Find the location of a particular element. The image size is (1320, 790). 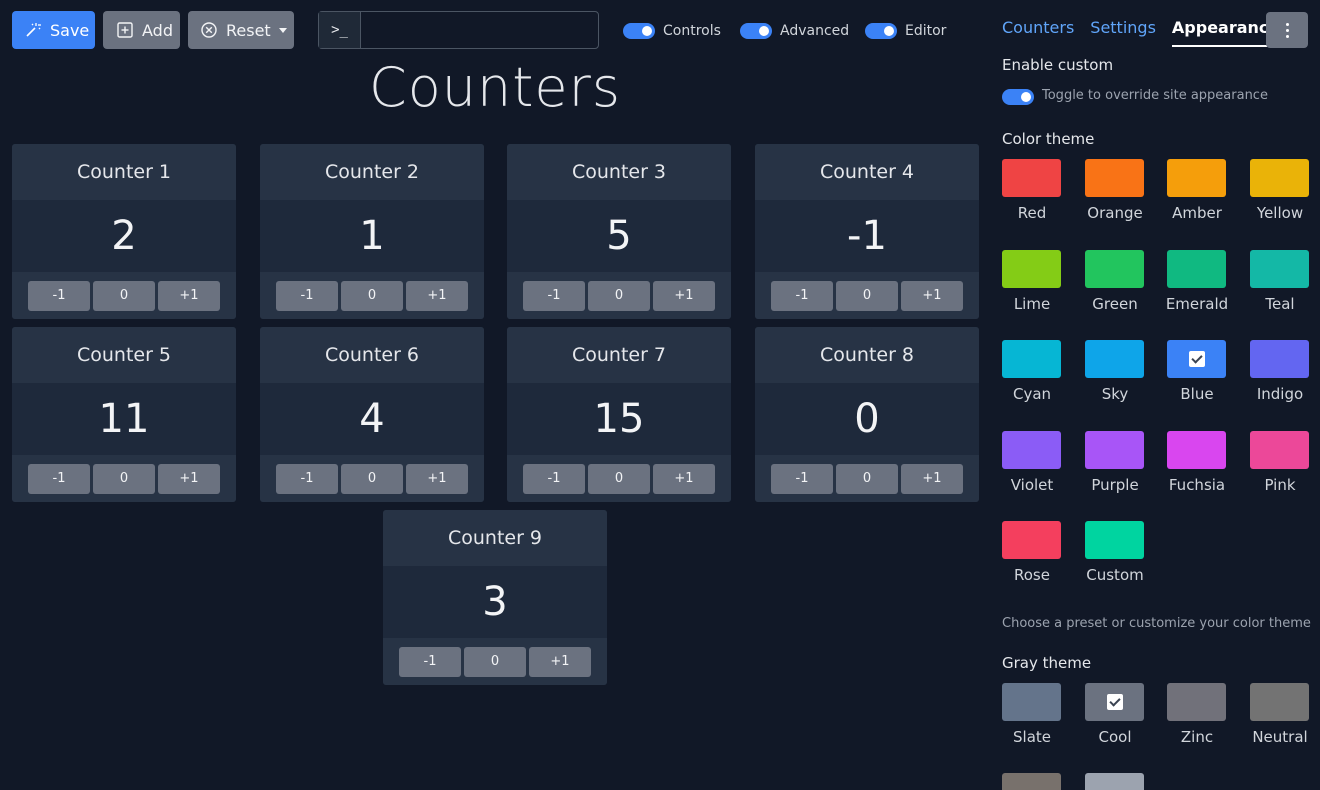

counter-card: Counter 5 11 -1 0 +1 is located at coordinates (124, 414).